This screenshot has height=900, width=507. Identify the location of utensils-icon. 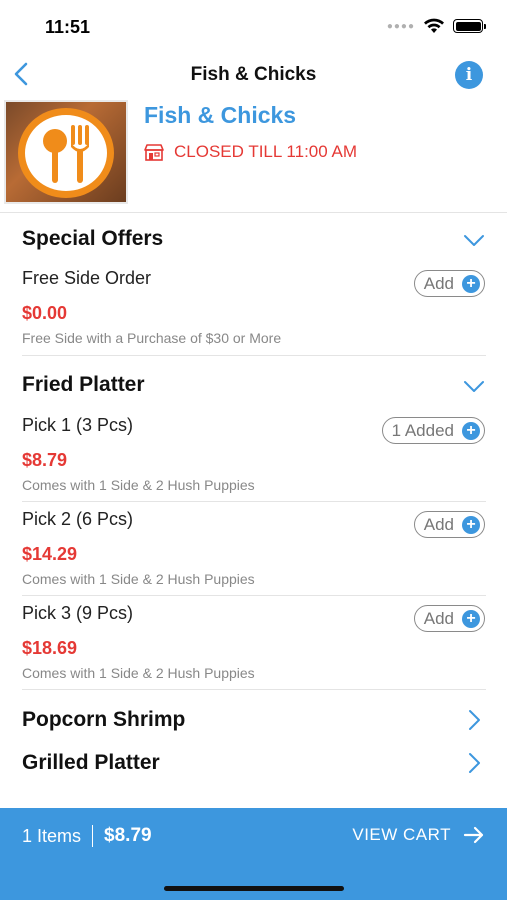
(66, 154).